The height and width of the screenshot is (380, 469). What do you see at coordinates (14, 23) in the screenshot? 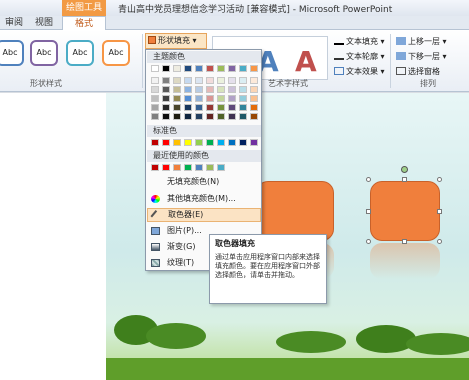
I see `tab-review: 审阅` at bounding box center [14, 23].